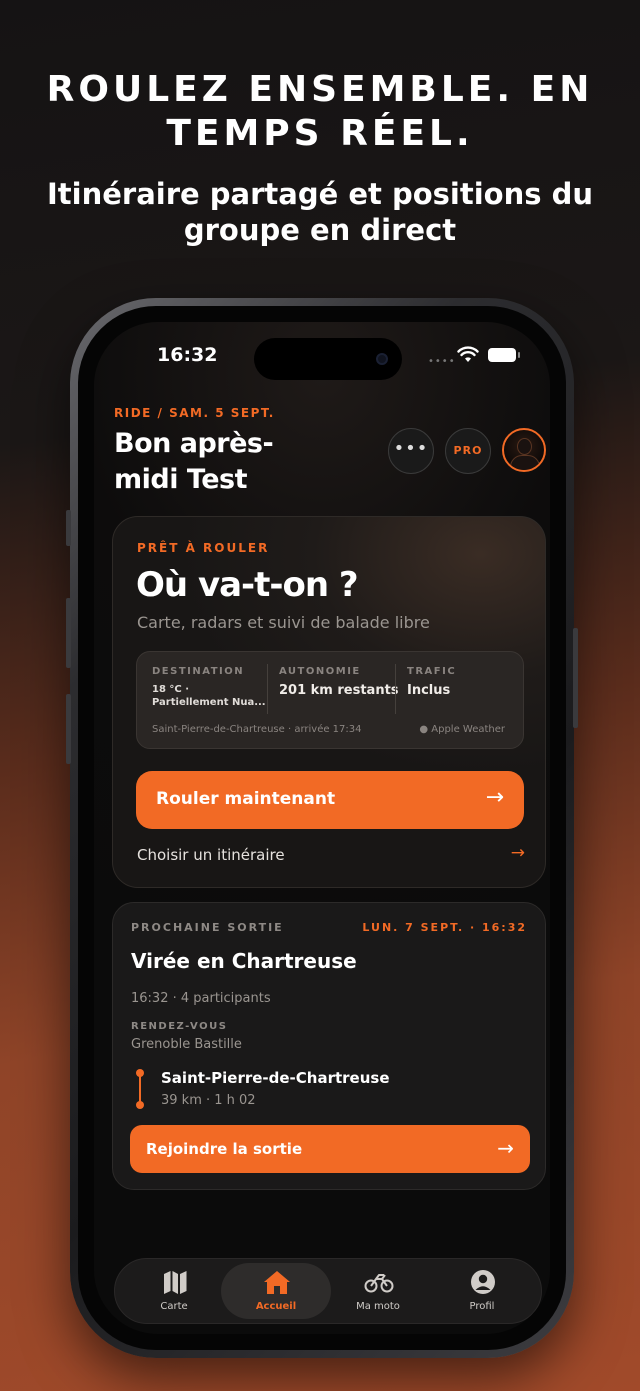  I want to click on wifi-icon, so click(468, 354).